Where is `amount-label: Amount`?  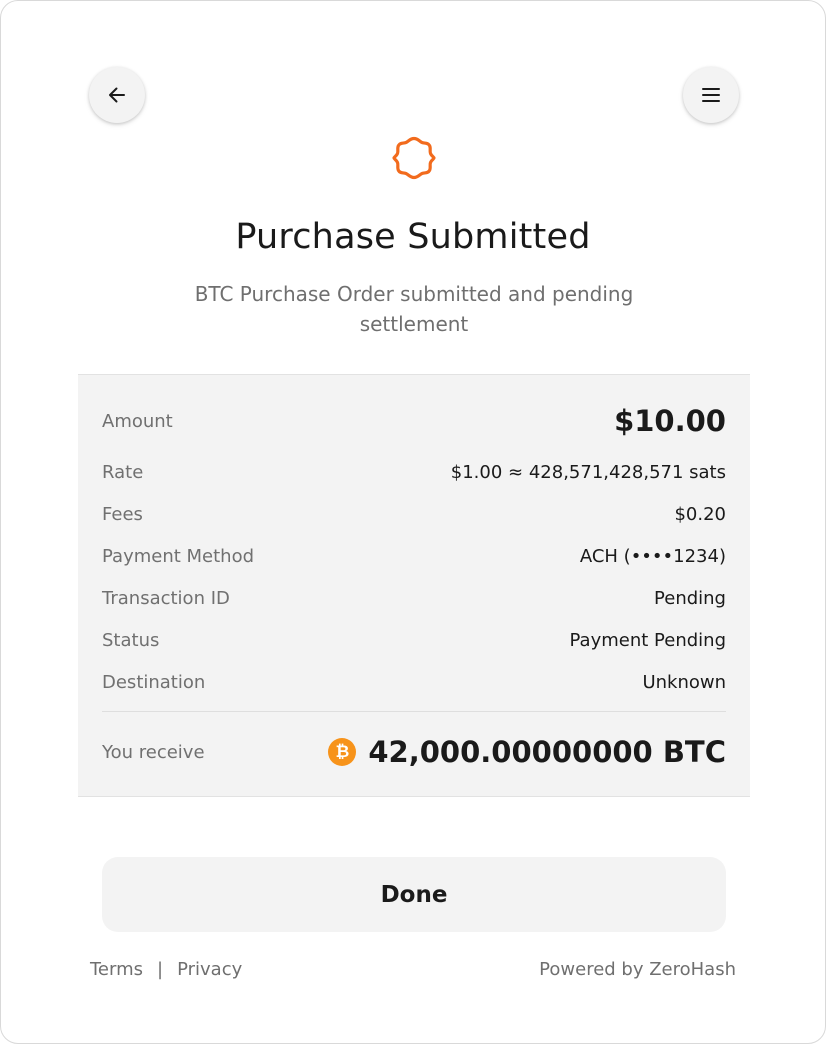 amount-label: Amount is located at coordinates (137, 421).